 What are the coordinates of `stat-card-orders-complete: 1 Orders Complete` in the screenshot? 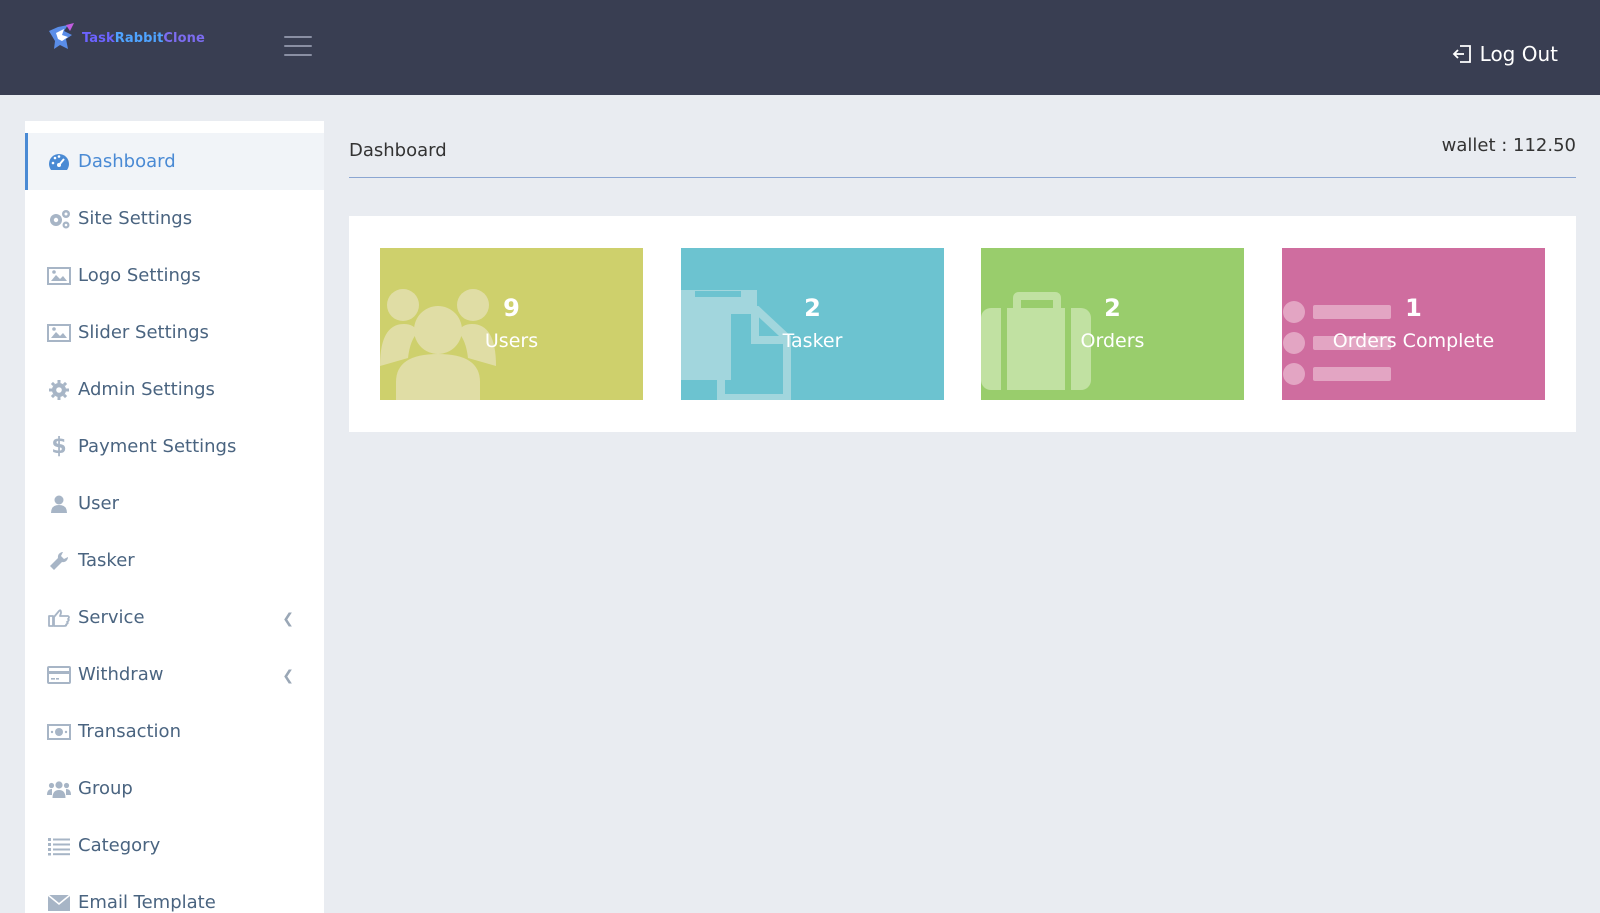 It's located at (1413, 324).